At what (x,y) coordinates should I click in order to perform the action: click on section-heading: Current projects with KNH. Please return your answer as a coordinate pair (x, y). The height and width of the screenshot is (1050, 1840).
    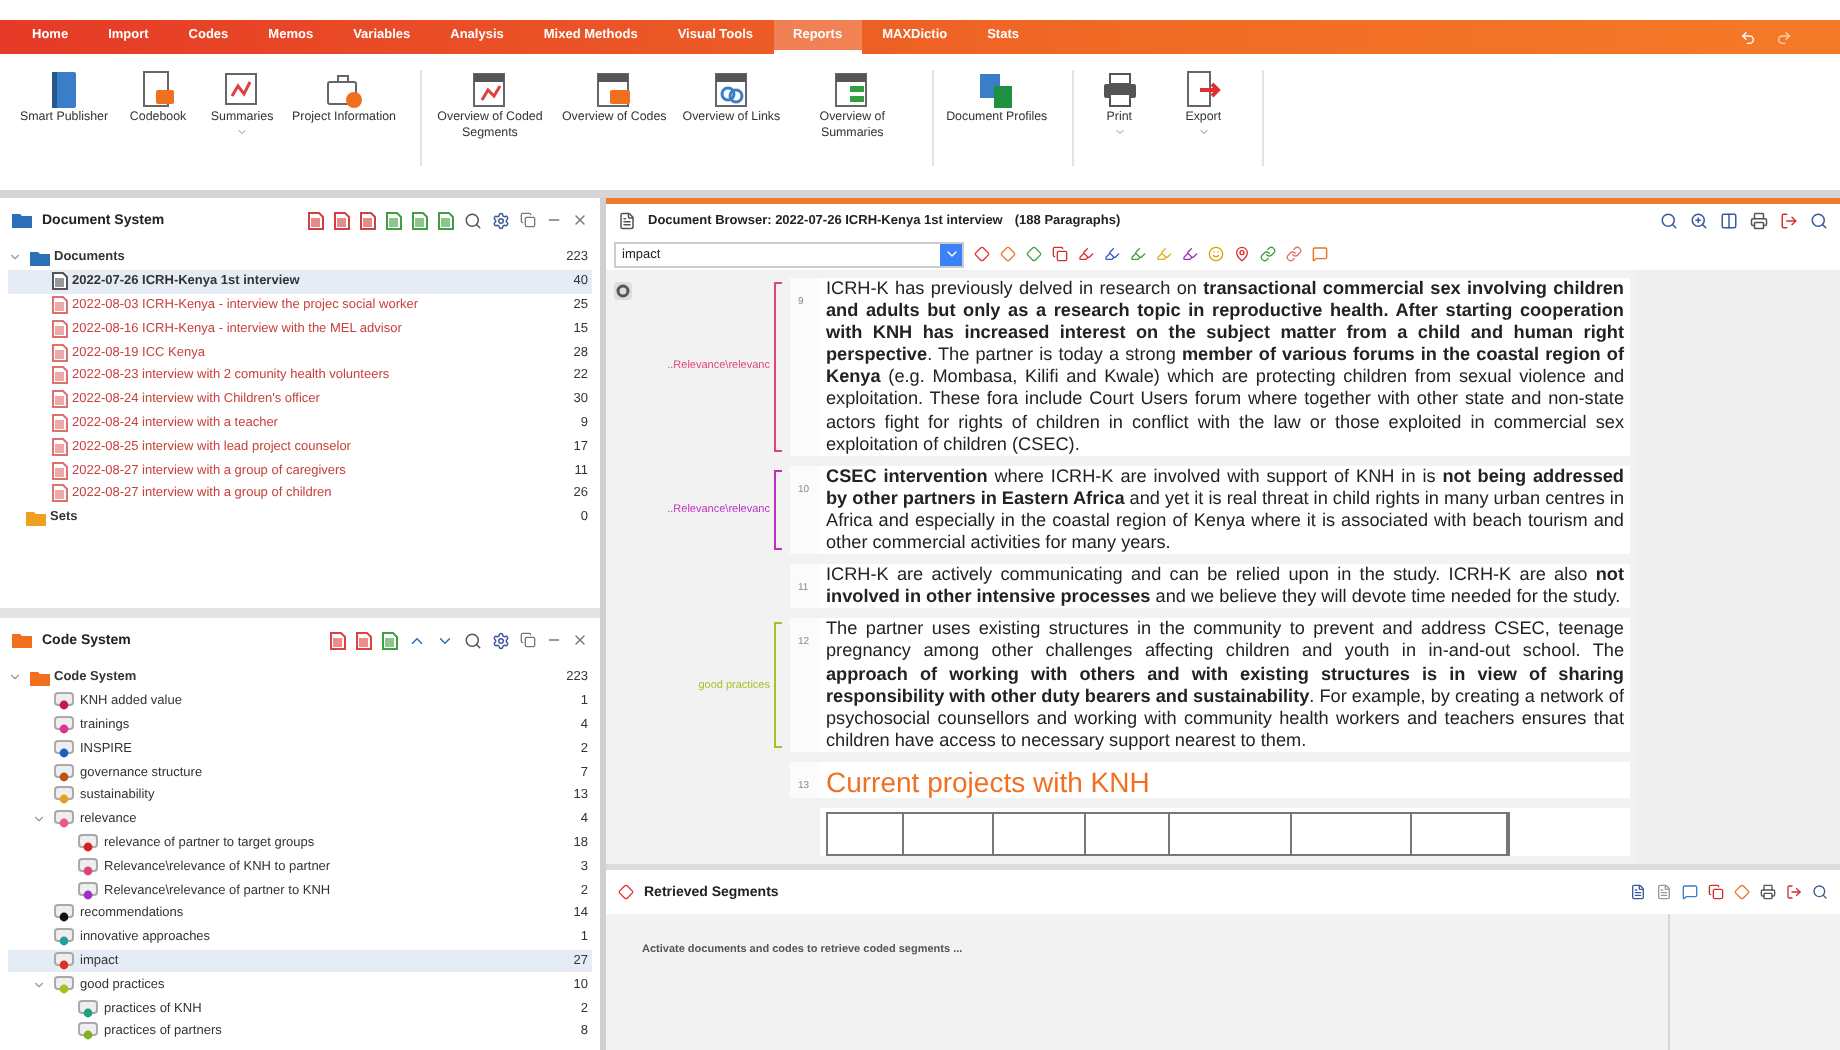
    Looking at the image, I should click on (989, 780).